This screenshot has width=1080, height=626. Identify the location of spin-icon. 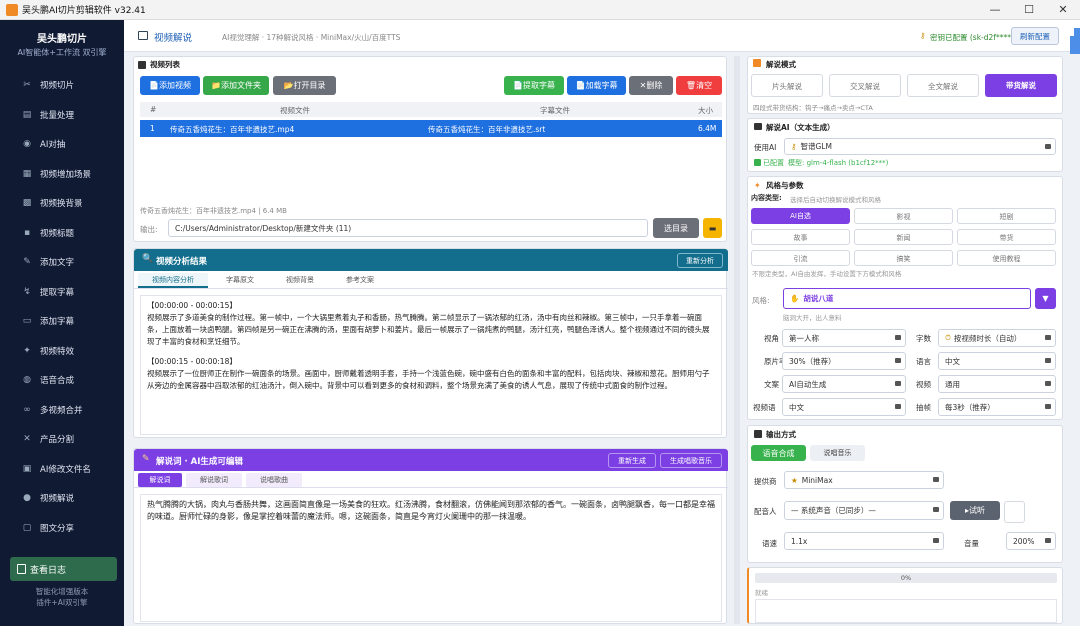
(936, 540).